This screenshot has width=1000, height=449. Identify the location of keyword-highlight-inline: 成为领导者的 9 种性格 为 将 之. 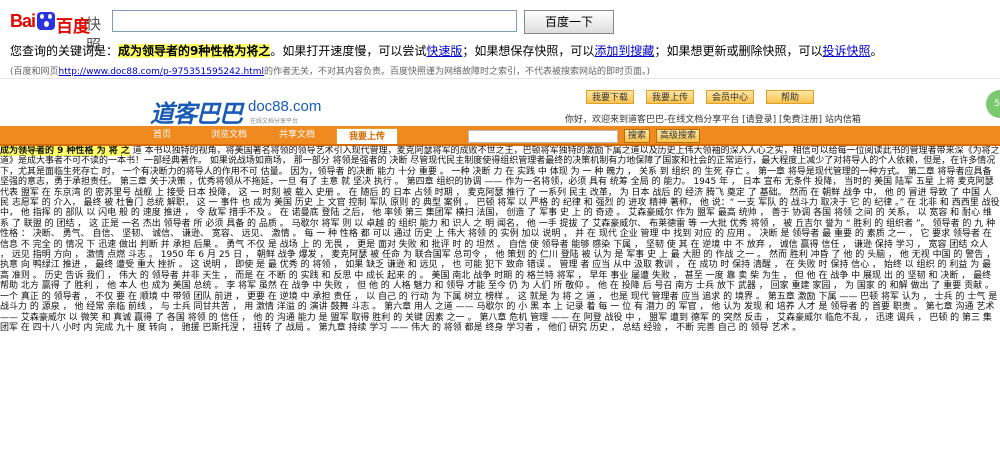
(65, 151).